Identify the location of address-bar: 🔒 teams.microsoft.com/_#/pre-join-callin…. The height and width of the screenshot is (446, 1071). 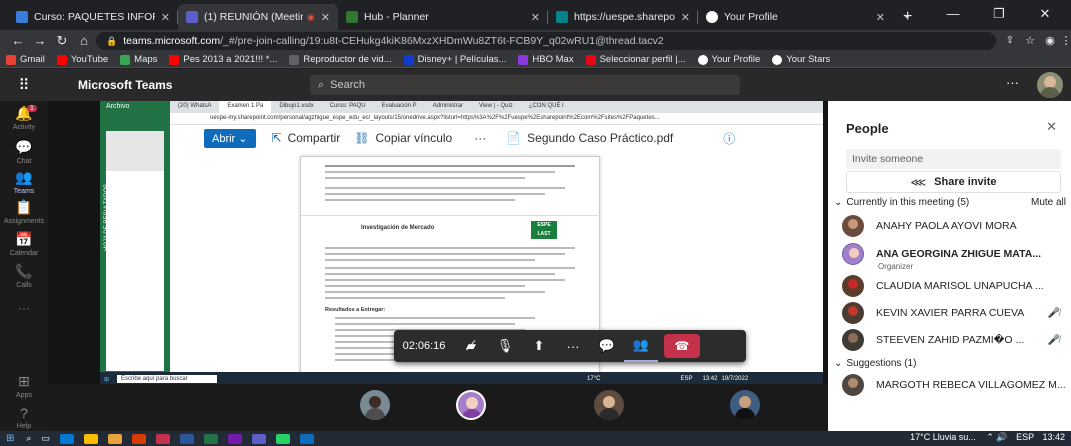
(546, 41).